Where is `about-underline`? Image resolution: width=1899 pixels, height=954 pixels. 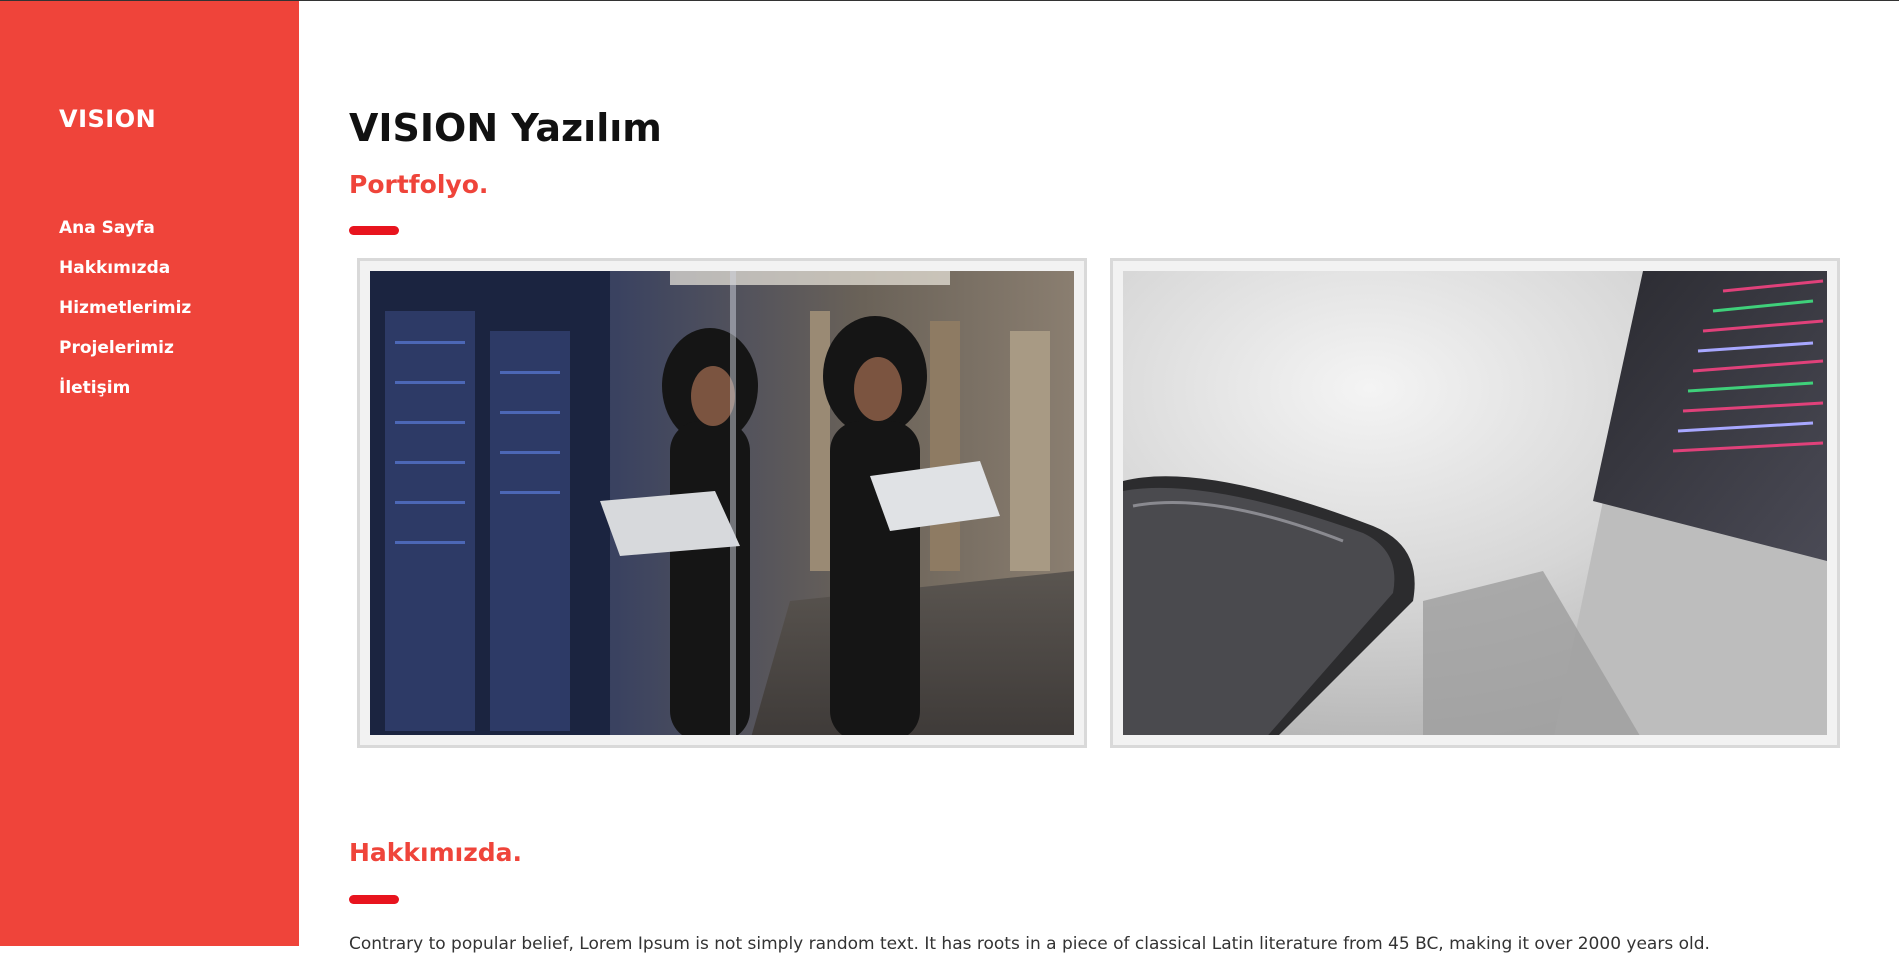 about-underline is located at coordinates (374, 899).